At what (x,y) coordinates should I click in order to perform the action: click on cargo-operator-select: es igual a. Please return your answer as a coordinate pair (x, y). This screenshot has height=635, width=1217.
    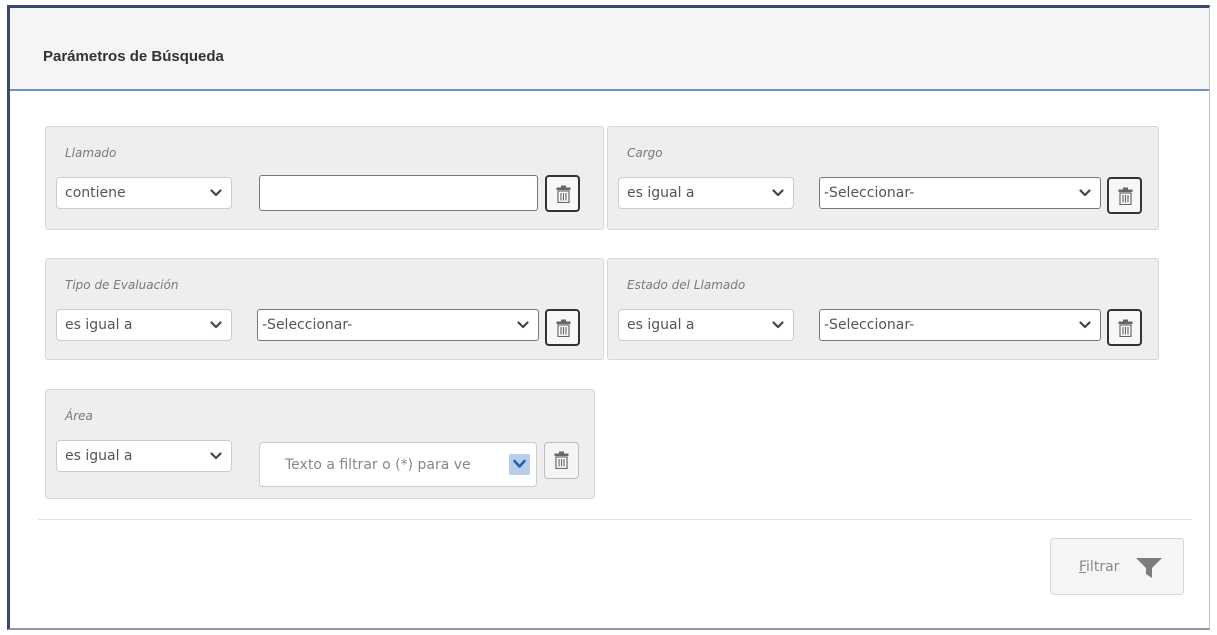
    Looking at the image, I should click on (706, 193).